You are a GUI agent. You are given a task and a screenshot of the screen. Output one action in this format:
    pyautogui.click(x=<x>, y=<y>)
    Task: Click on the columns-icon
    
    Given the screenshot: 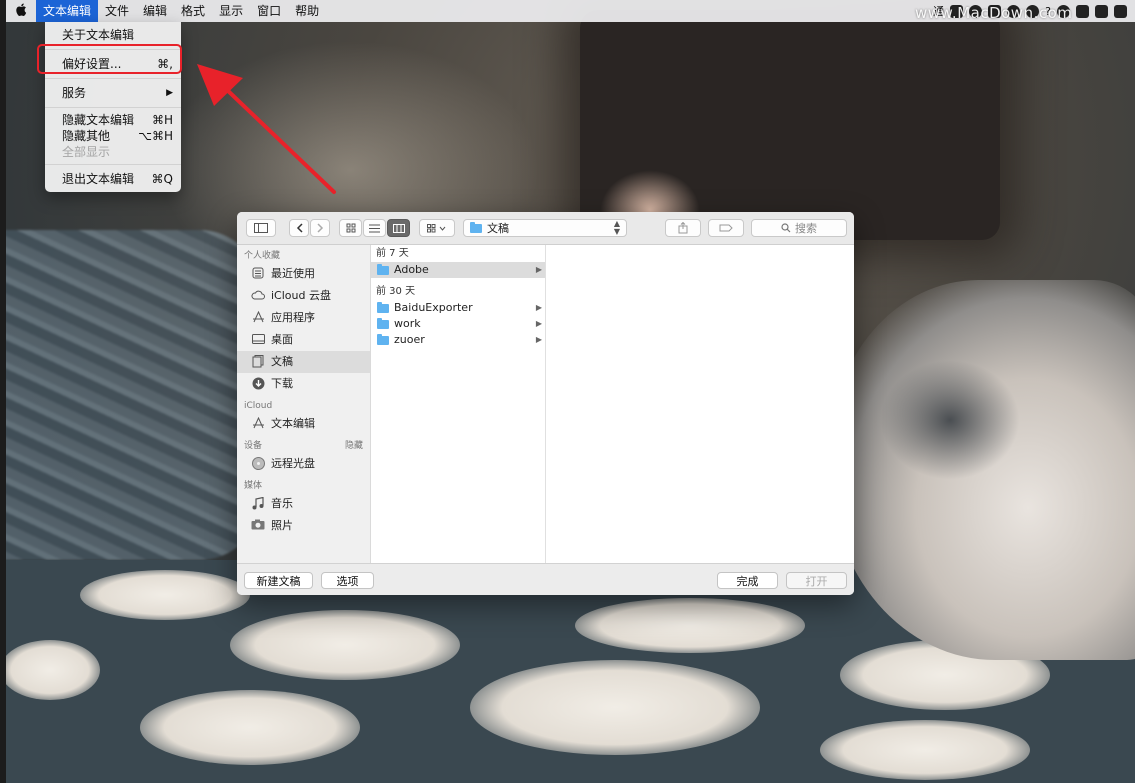 What is the action you would take?
    pyautogui.click(x=398, y=228)
    